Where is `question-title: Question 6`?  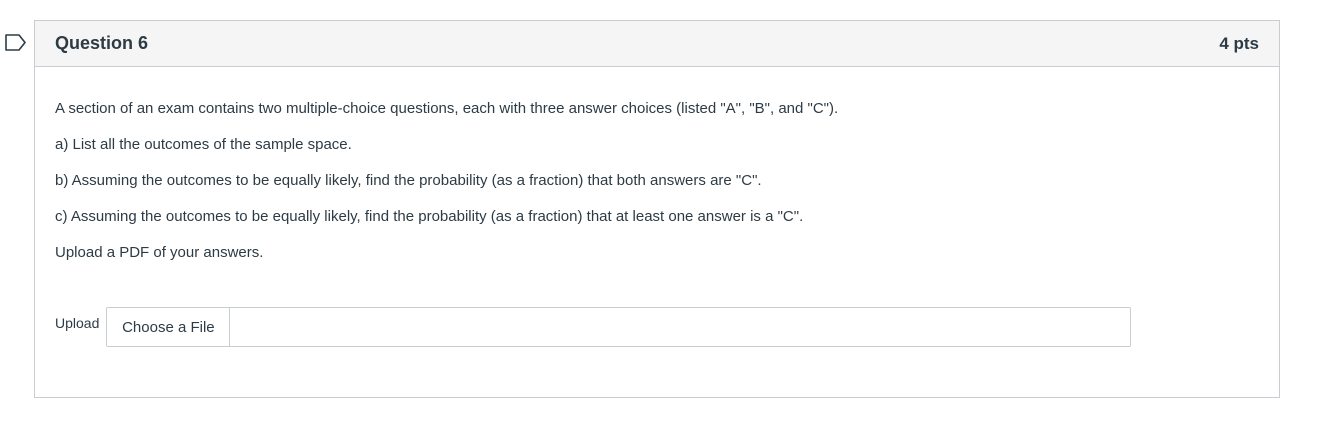
question-title: Question 6 is located at coordinates (102, 43).